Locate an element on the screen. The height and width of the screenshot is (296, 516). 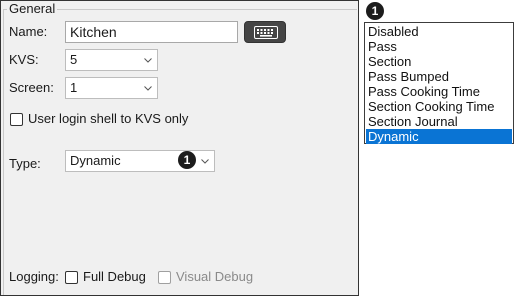
keyboard-button is located at coordinates (265, 32).